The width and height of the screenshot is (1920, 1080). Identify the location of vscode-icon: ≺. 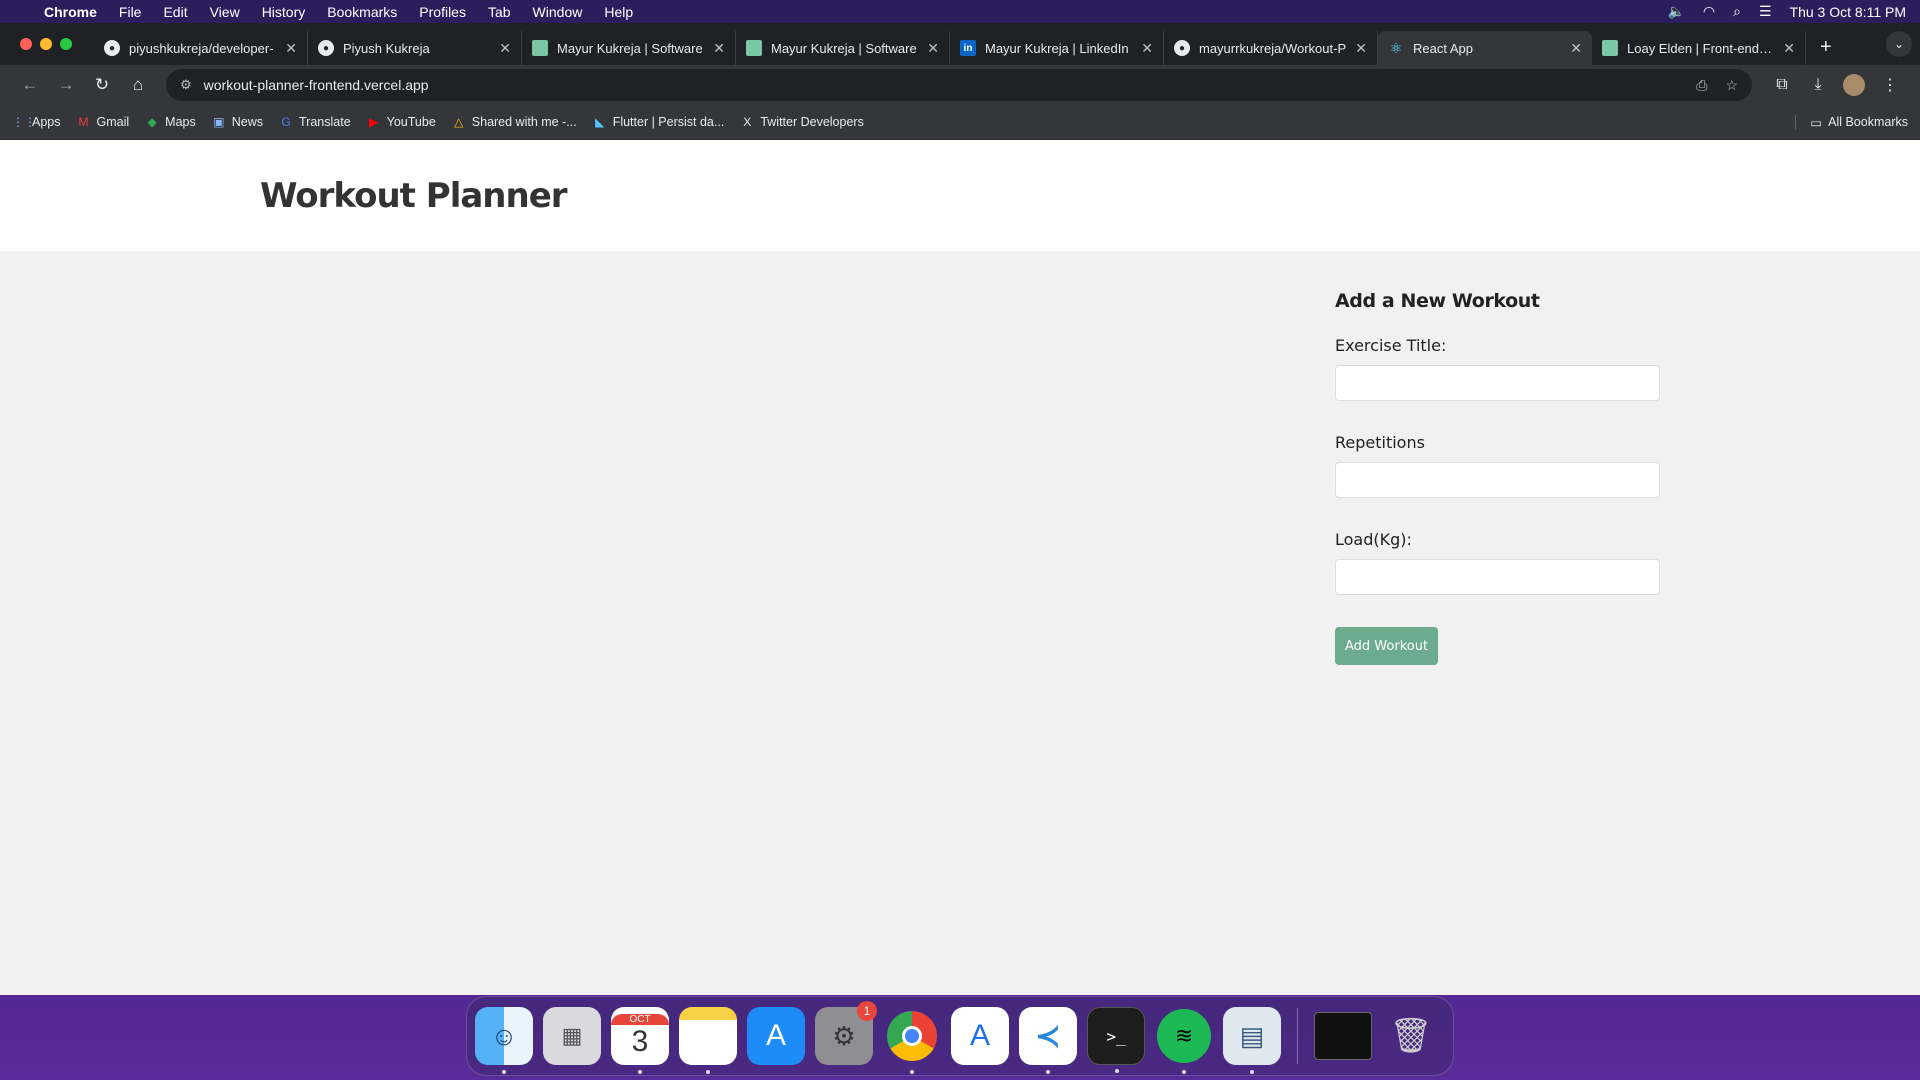
(1048, 1040).